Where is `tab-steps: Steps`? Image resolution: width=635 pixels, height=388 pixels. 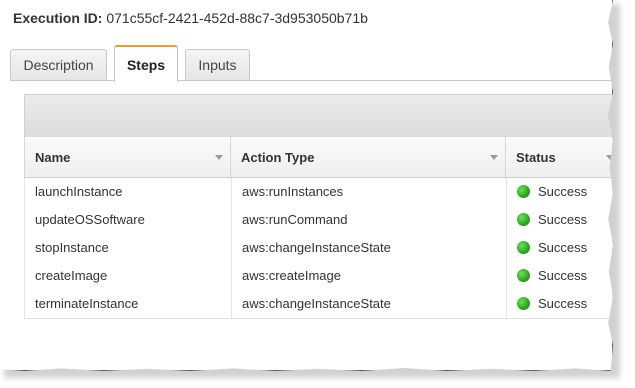
tab-steps: Steps is located at coordinates (146, 63).